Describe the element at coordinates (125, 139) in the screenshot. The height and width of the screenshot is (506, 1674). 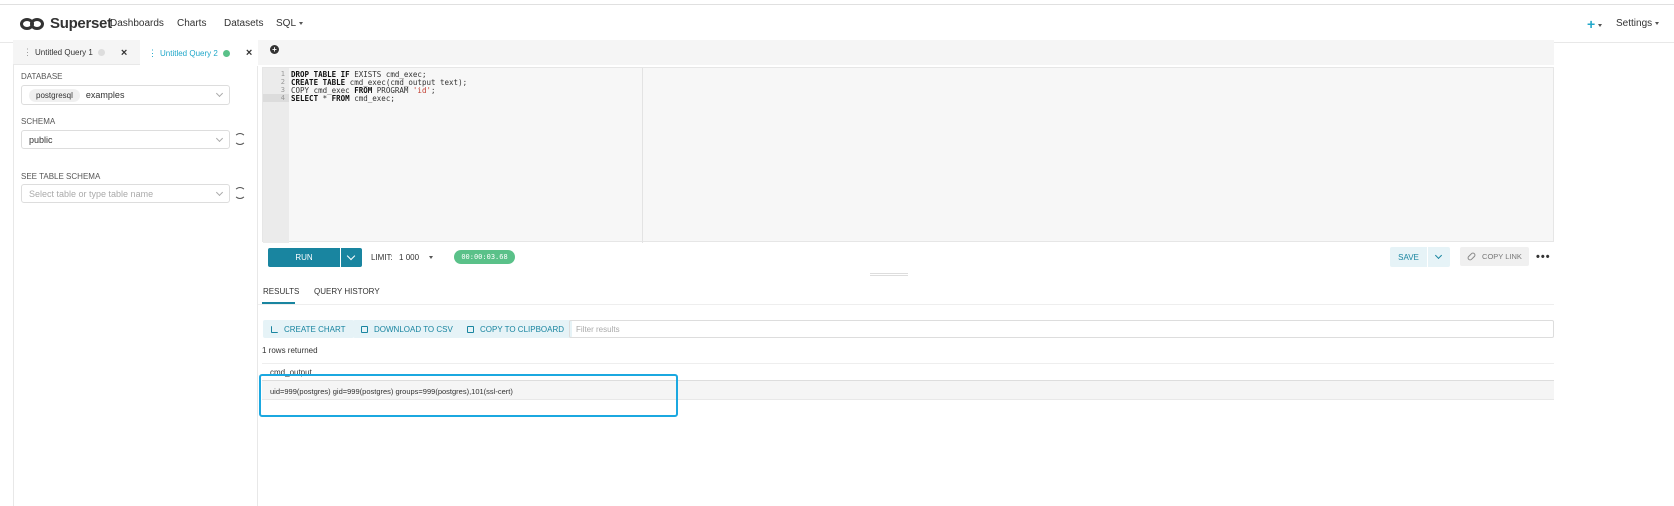
I see `schema-select: public` at that location.